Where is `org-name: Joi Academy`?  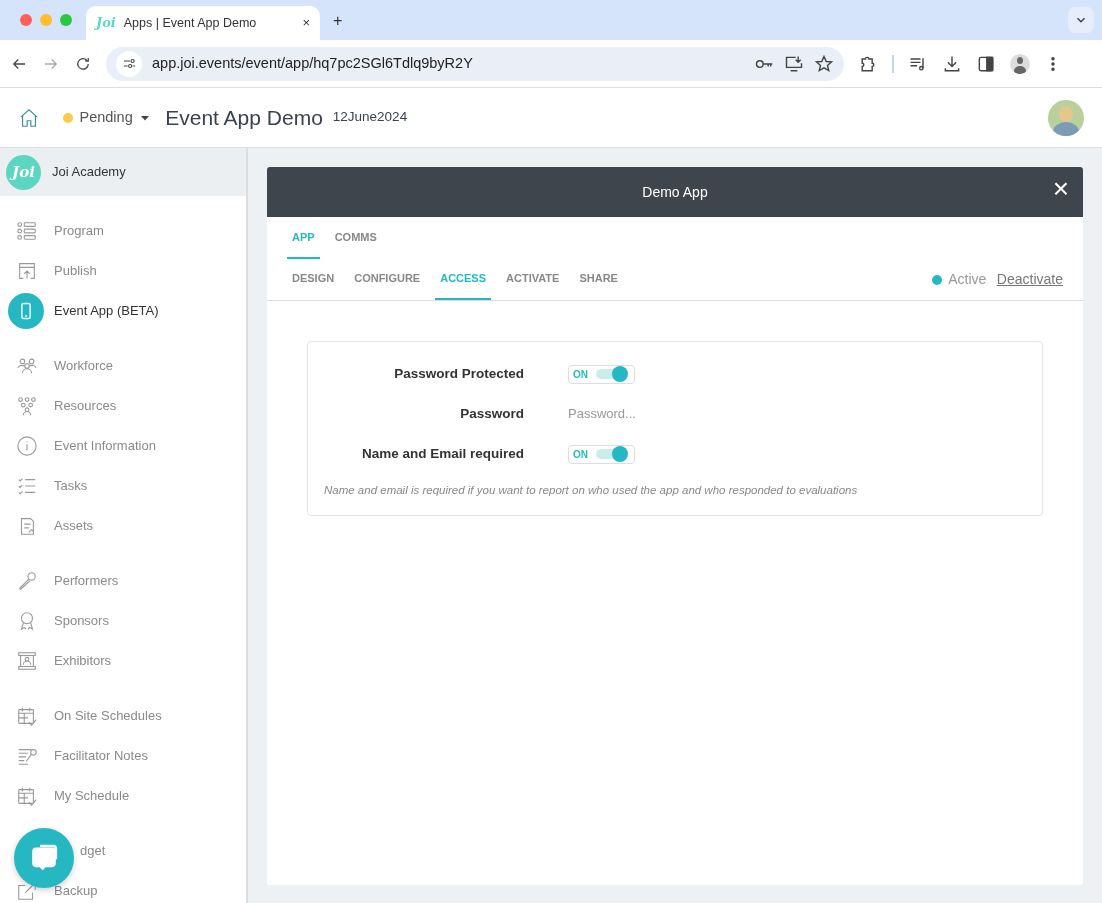
org-name: Joi Academy is located at coordinates (89, 172).